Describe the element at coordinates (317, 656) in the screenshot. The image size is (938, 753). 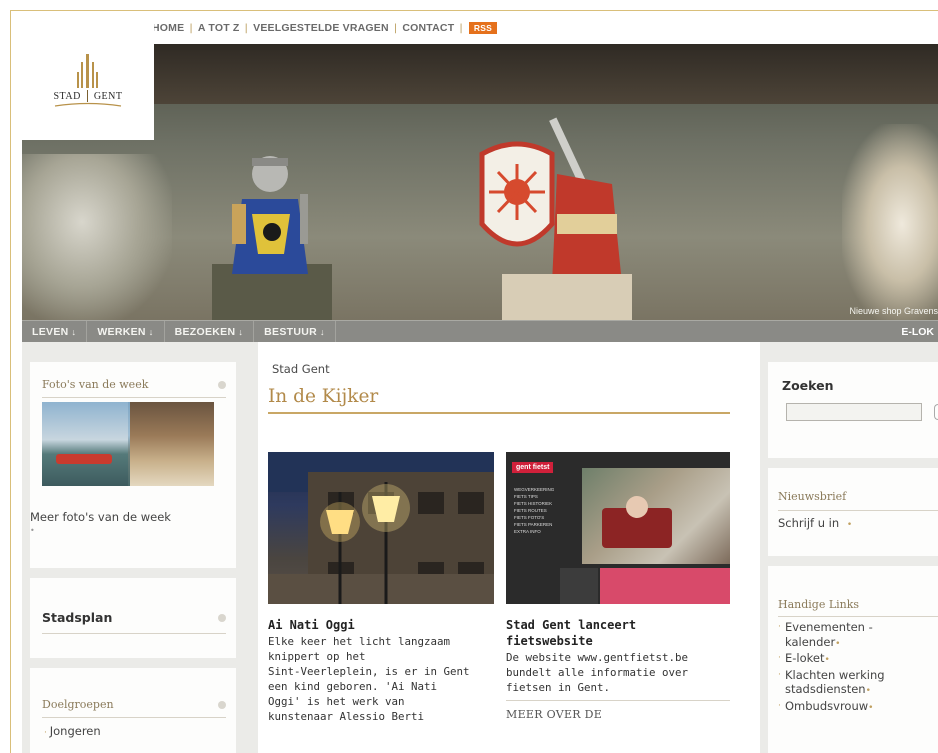
I see `article-body-line: knippert op het` at that location.